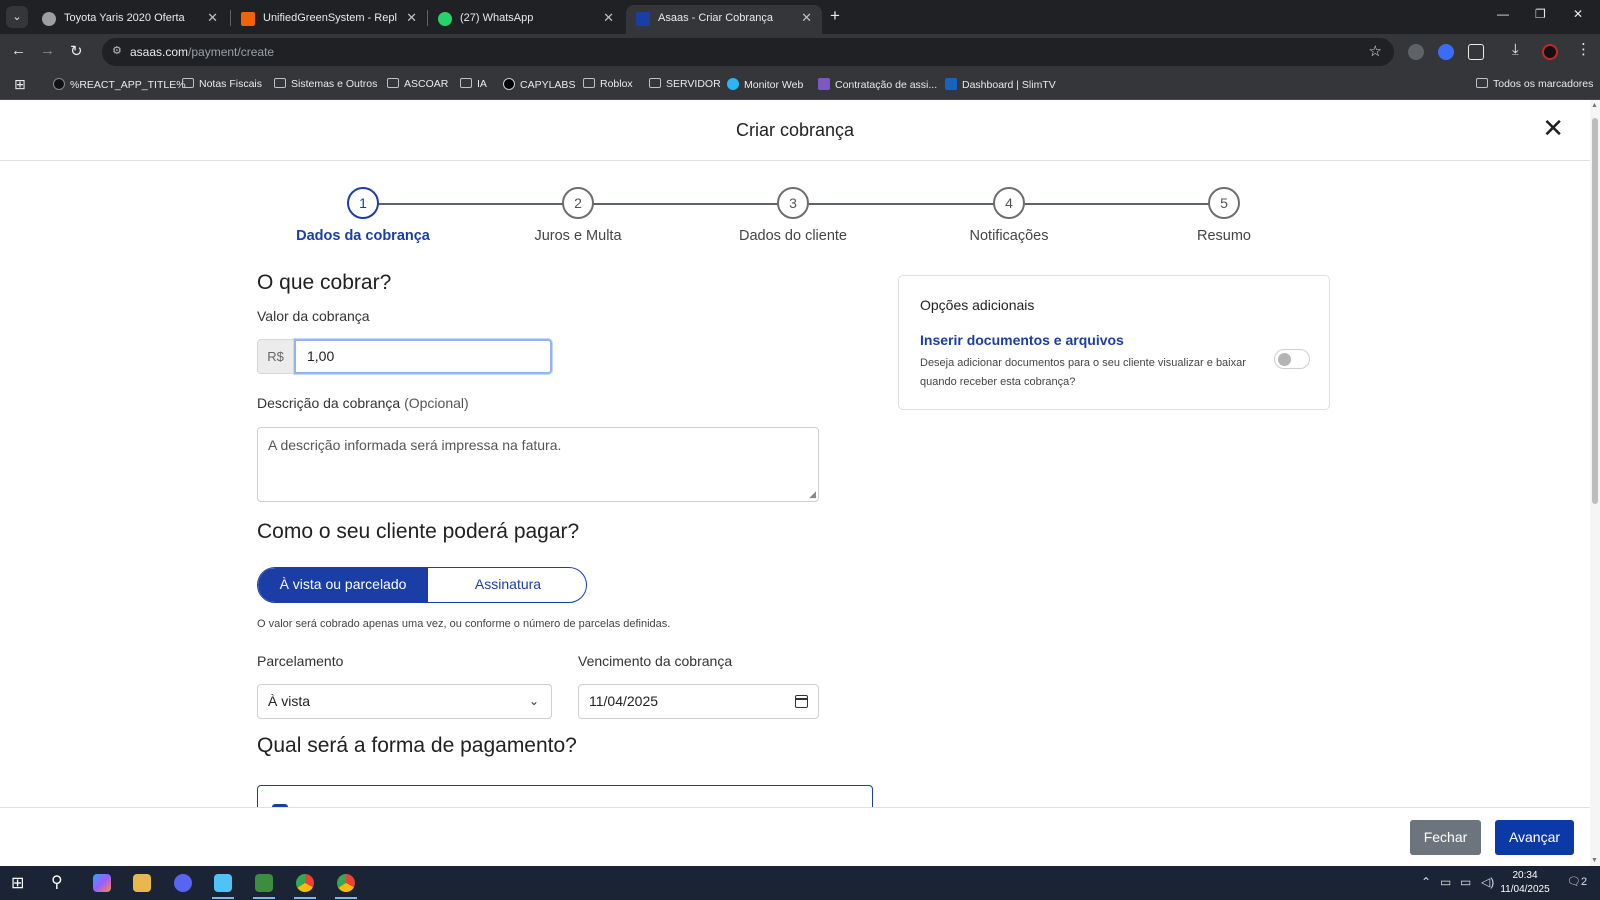 Image resolution: width=1600 pixels, height=900 pixels. Describe the element at coordinates (264, 883) in the screenshot. I see `calculator-icon` at that location.